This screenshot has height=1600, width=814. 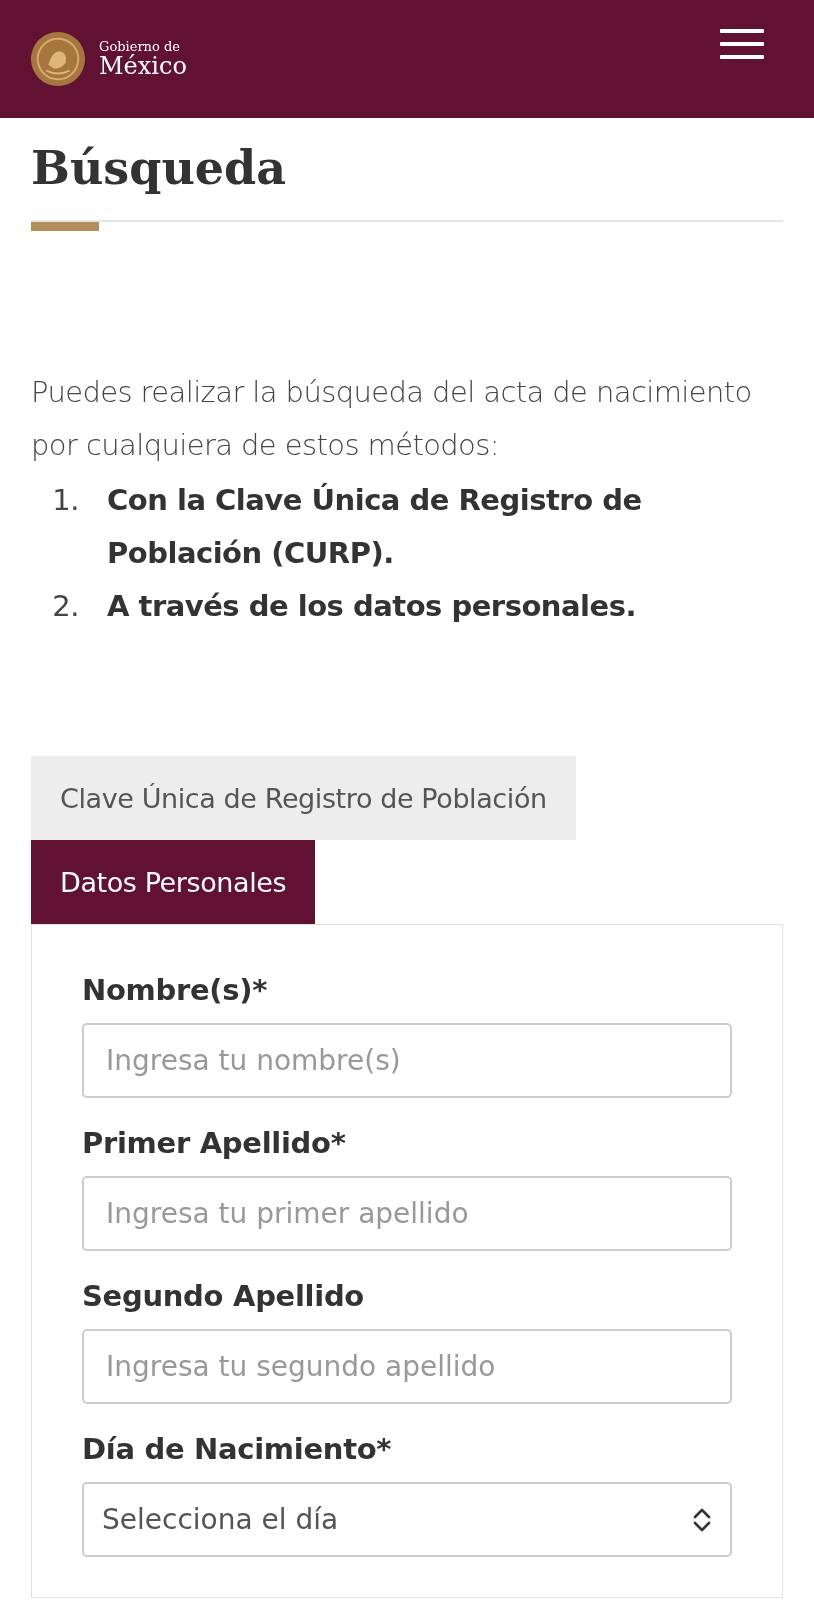 What do you see at coordinates (175, 990) in the screenshot?
I see `field-label: Nombre(s)*` at bounding box center [175, 990].